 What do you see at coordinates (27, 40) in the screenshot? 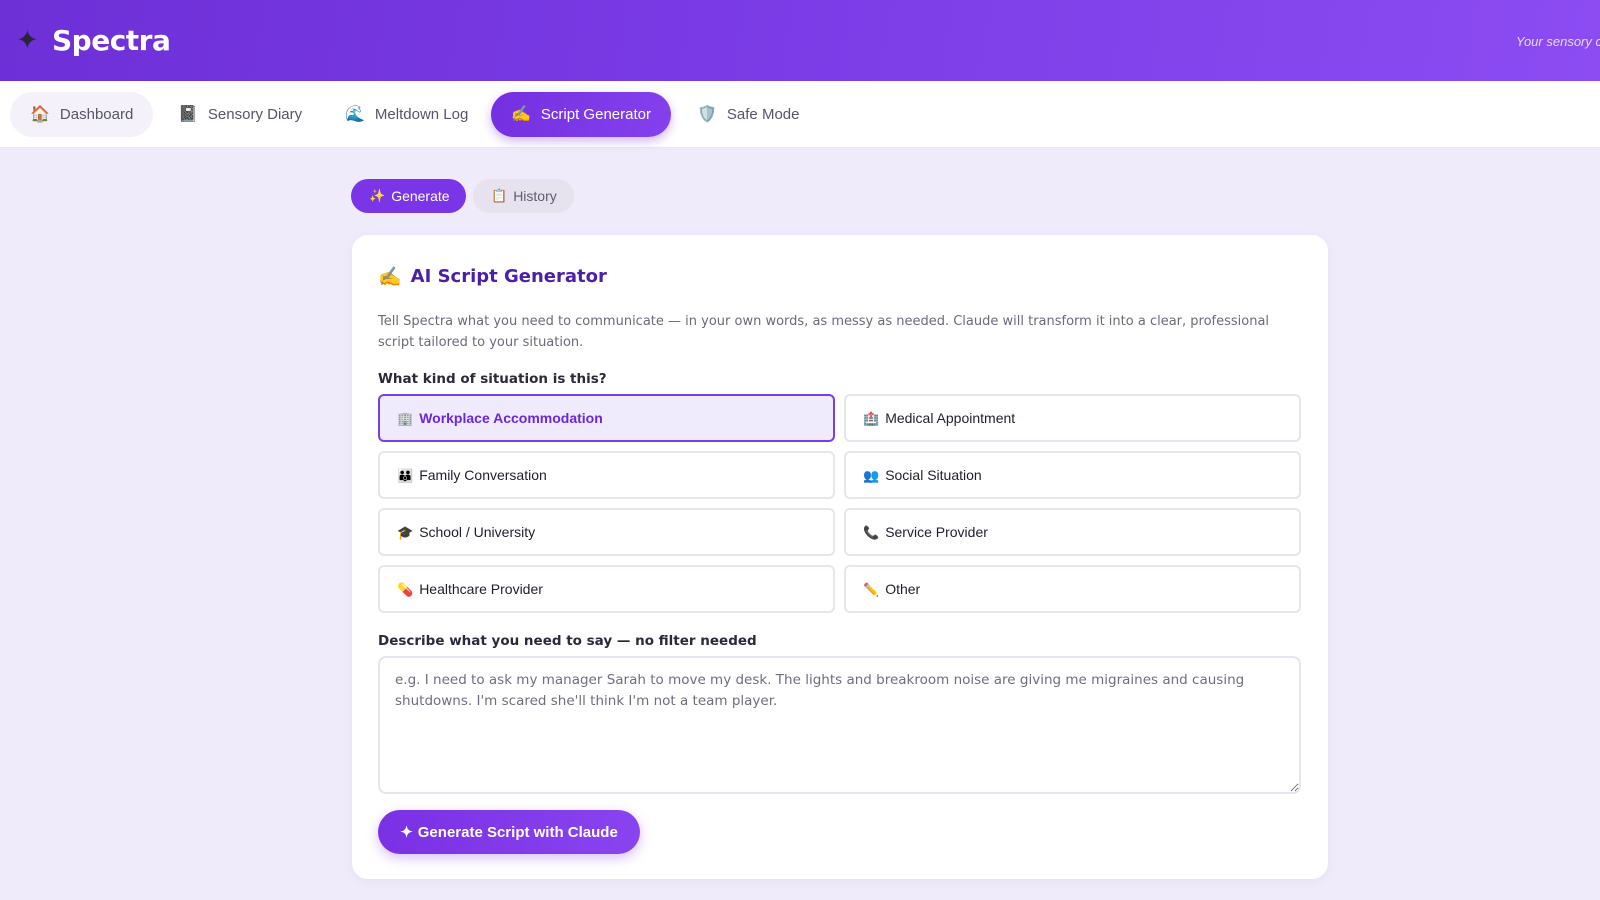
I see `sparkle-logo-icon: ✦` at bounding box center [27, 40].